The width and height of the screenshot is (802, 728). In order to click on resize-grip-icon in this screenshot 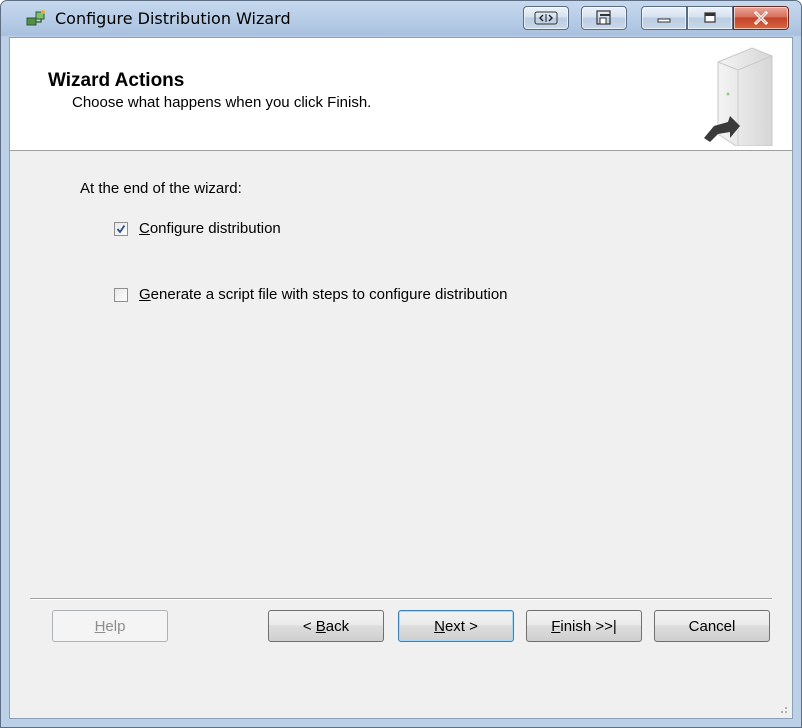, I will do `click(782, 708)`.